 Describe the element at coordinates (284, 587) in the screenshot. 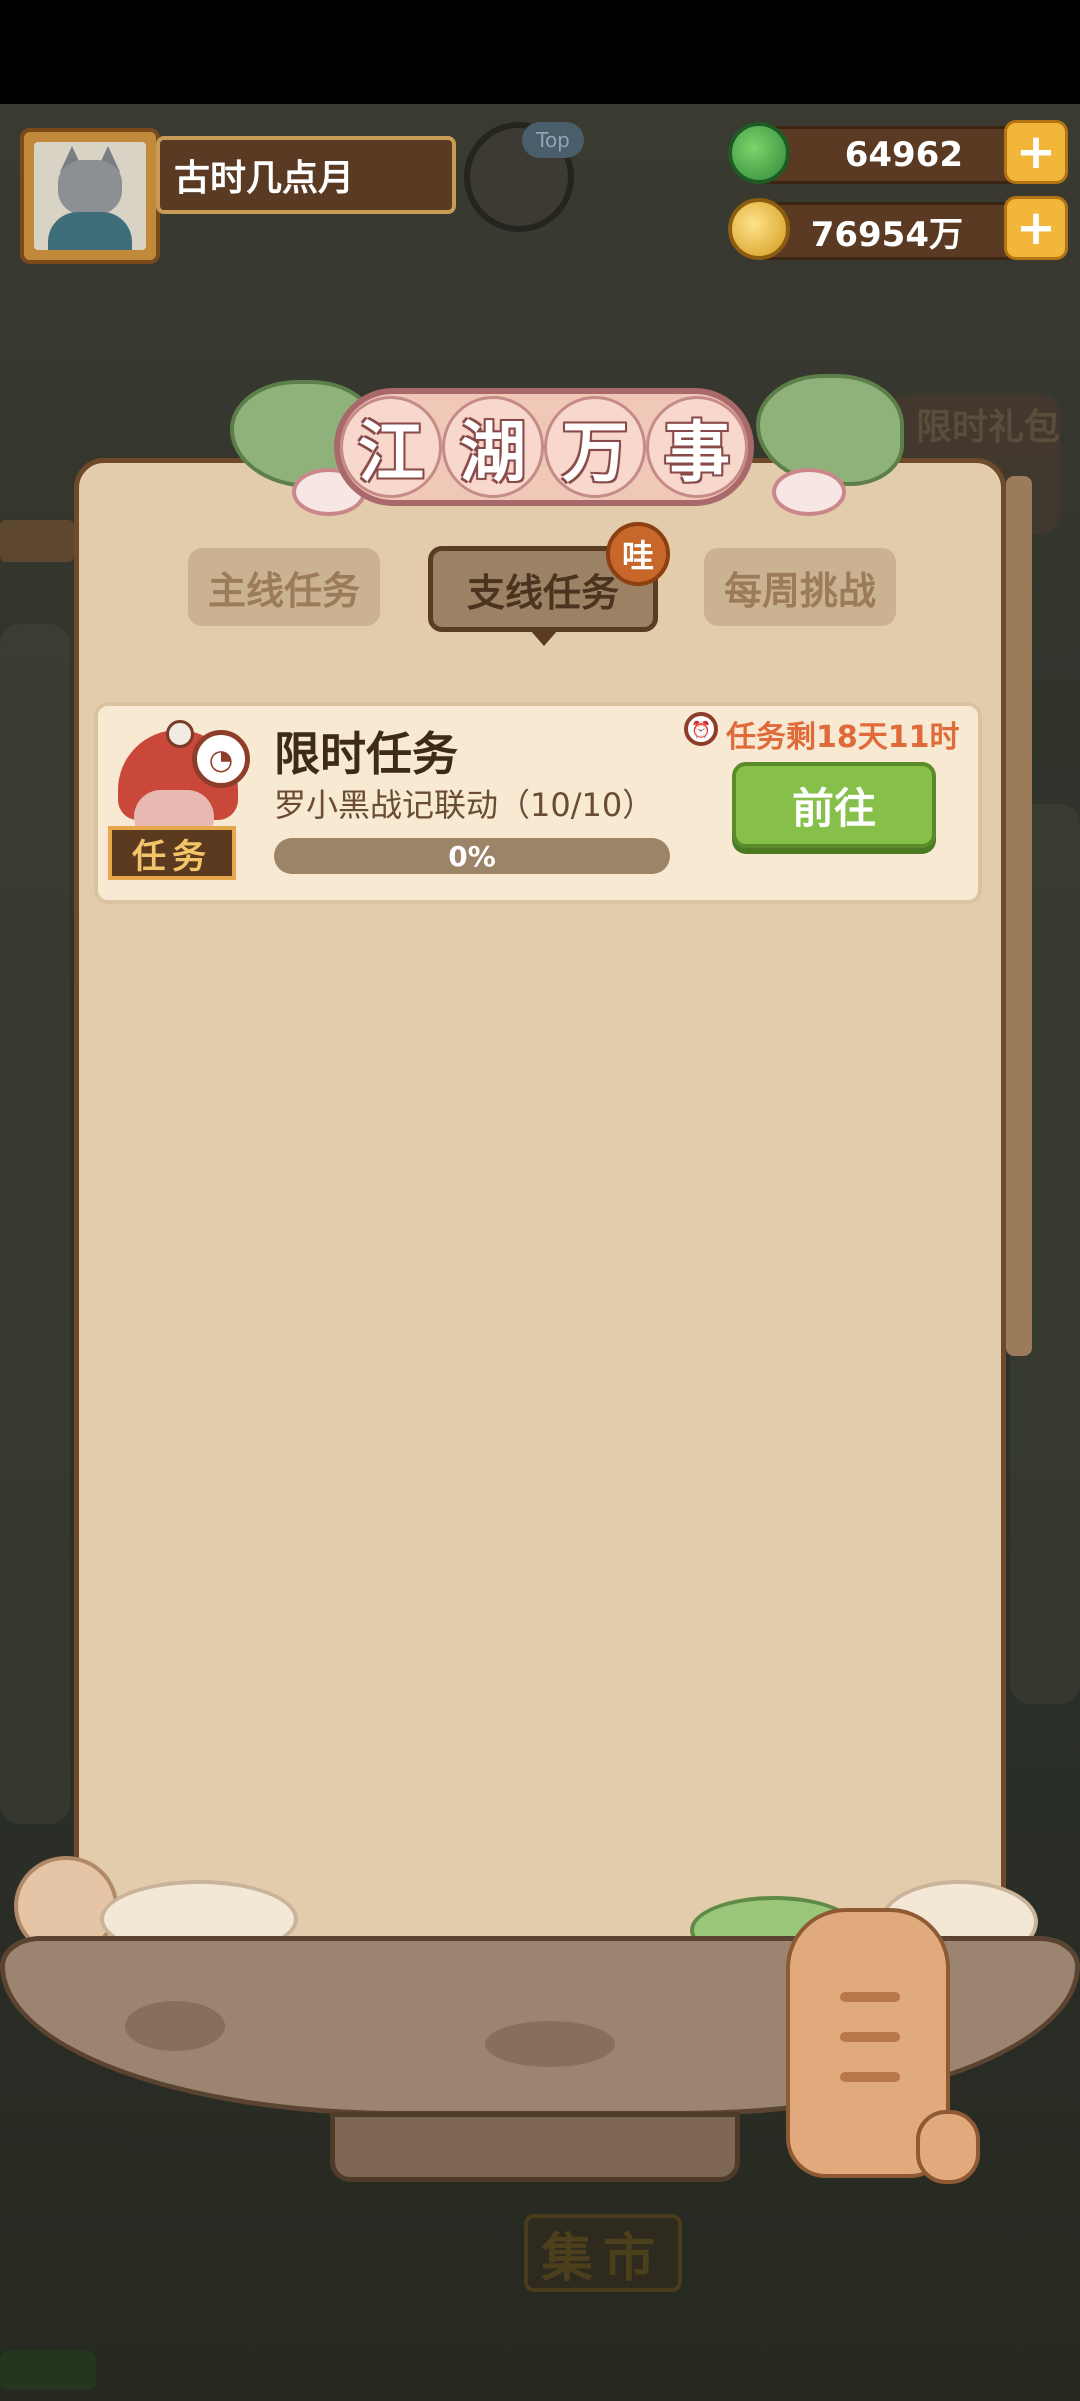

I see `tab-main-quest: 主线任务` at that location.